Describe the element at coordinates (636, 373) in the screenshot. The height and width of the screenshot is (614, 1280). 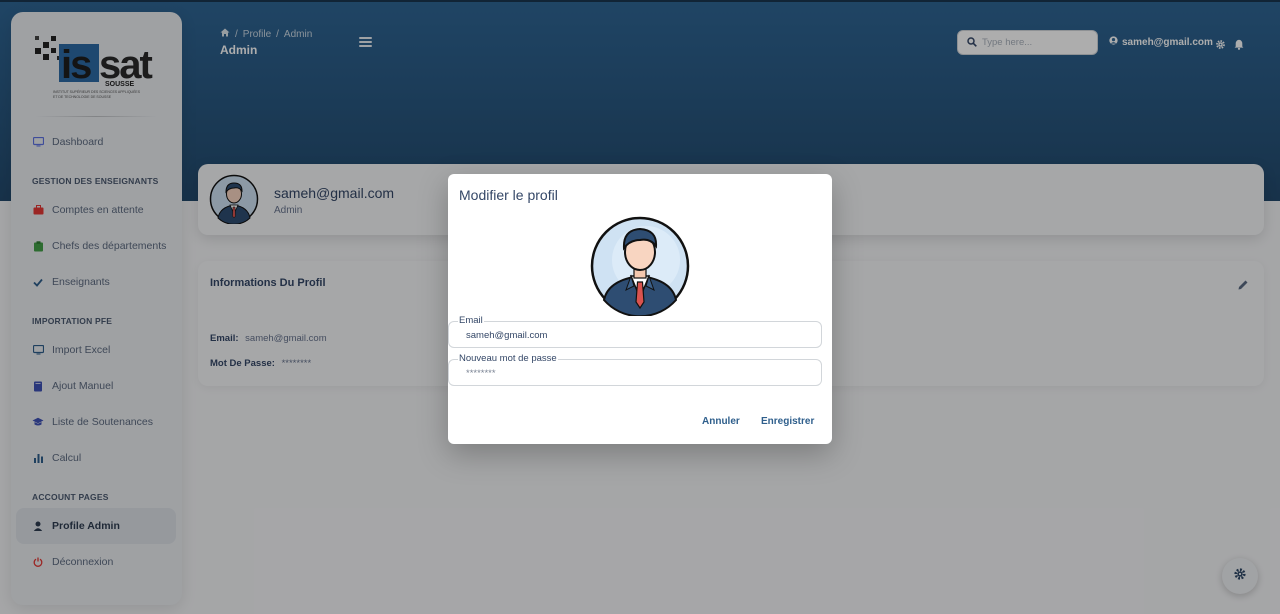
I see `password-input` at that location.